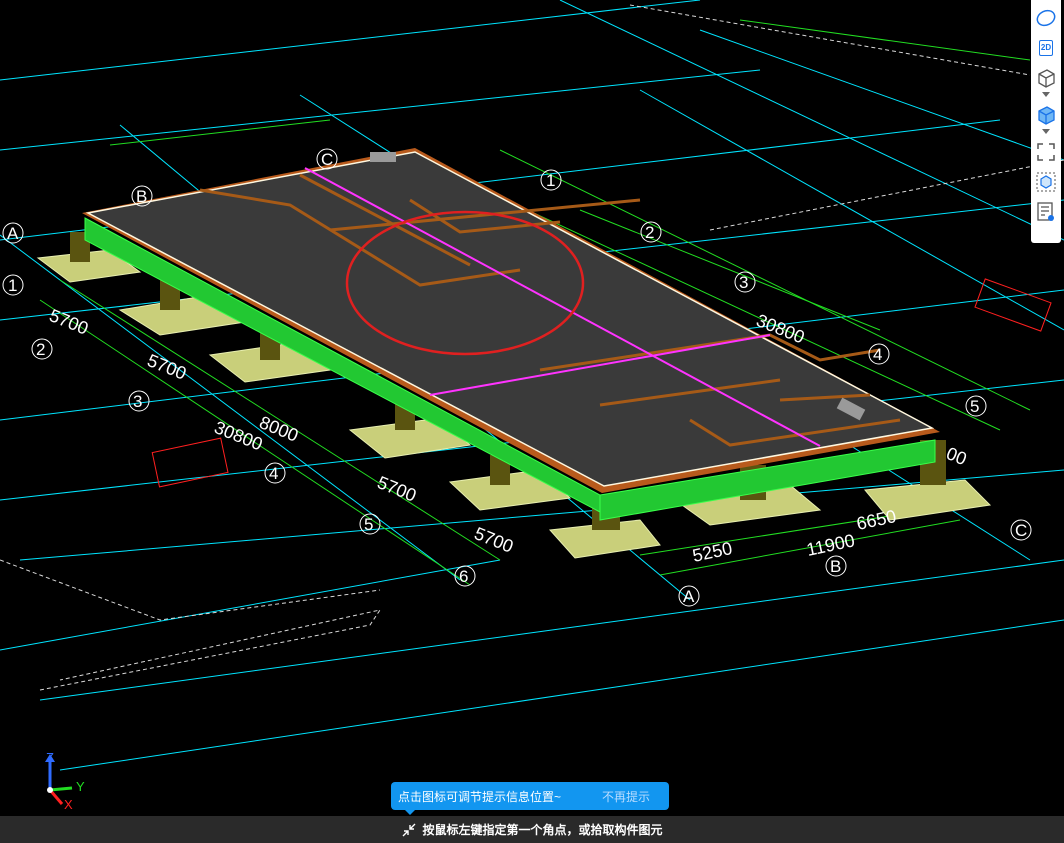 The width and height of the screenshot is (1064, 843). Describe the element at coordinates (40, 349) in the screenshot. I see `axis-label-2-left: 2` at that location.